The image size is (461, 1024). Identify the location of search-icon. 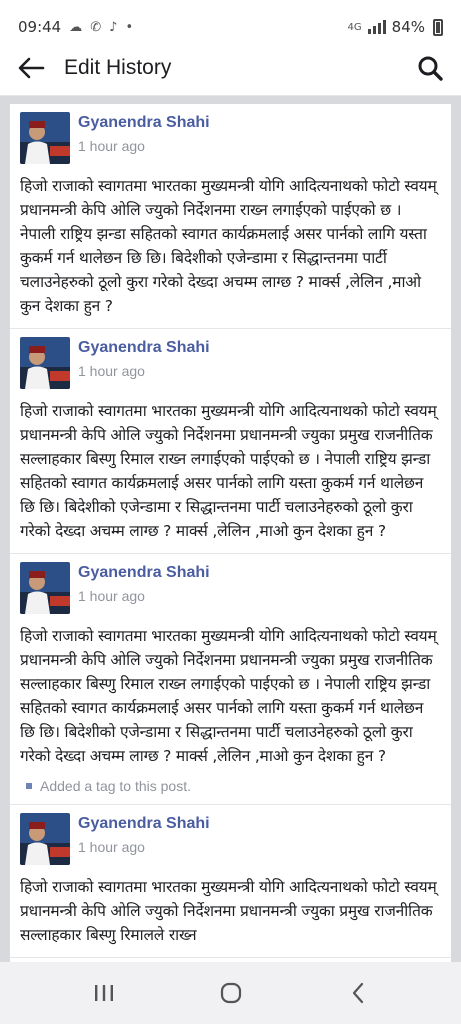
(430, 68).